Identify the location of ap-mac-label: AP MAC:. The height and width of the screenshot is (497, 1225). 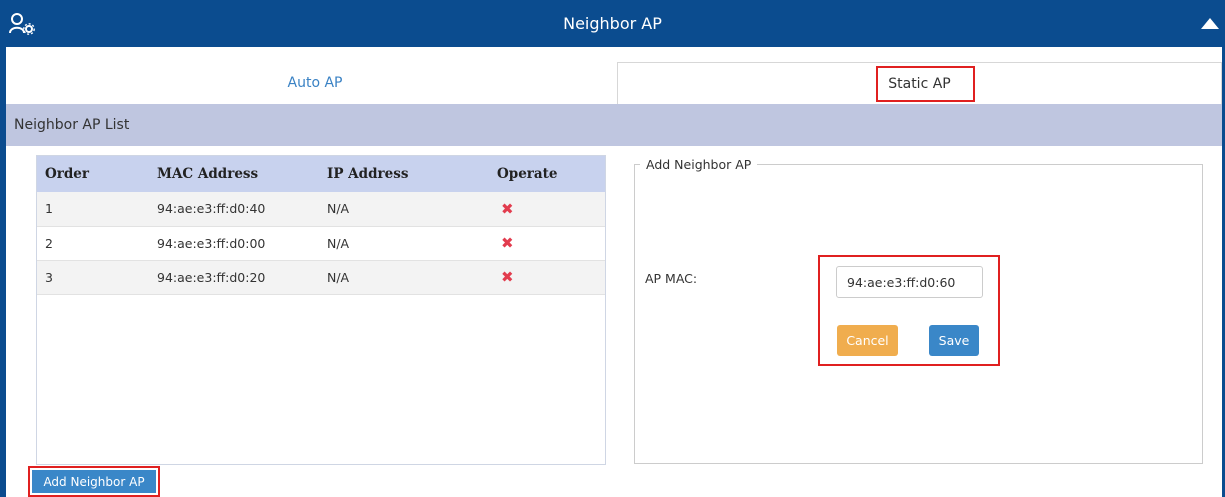
(671, 278).